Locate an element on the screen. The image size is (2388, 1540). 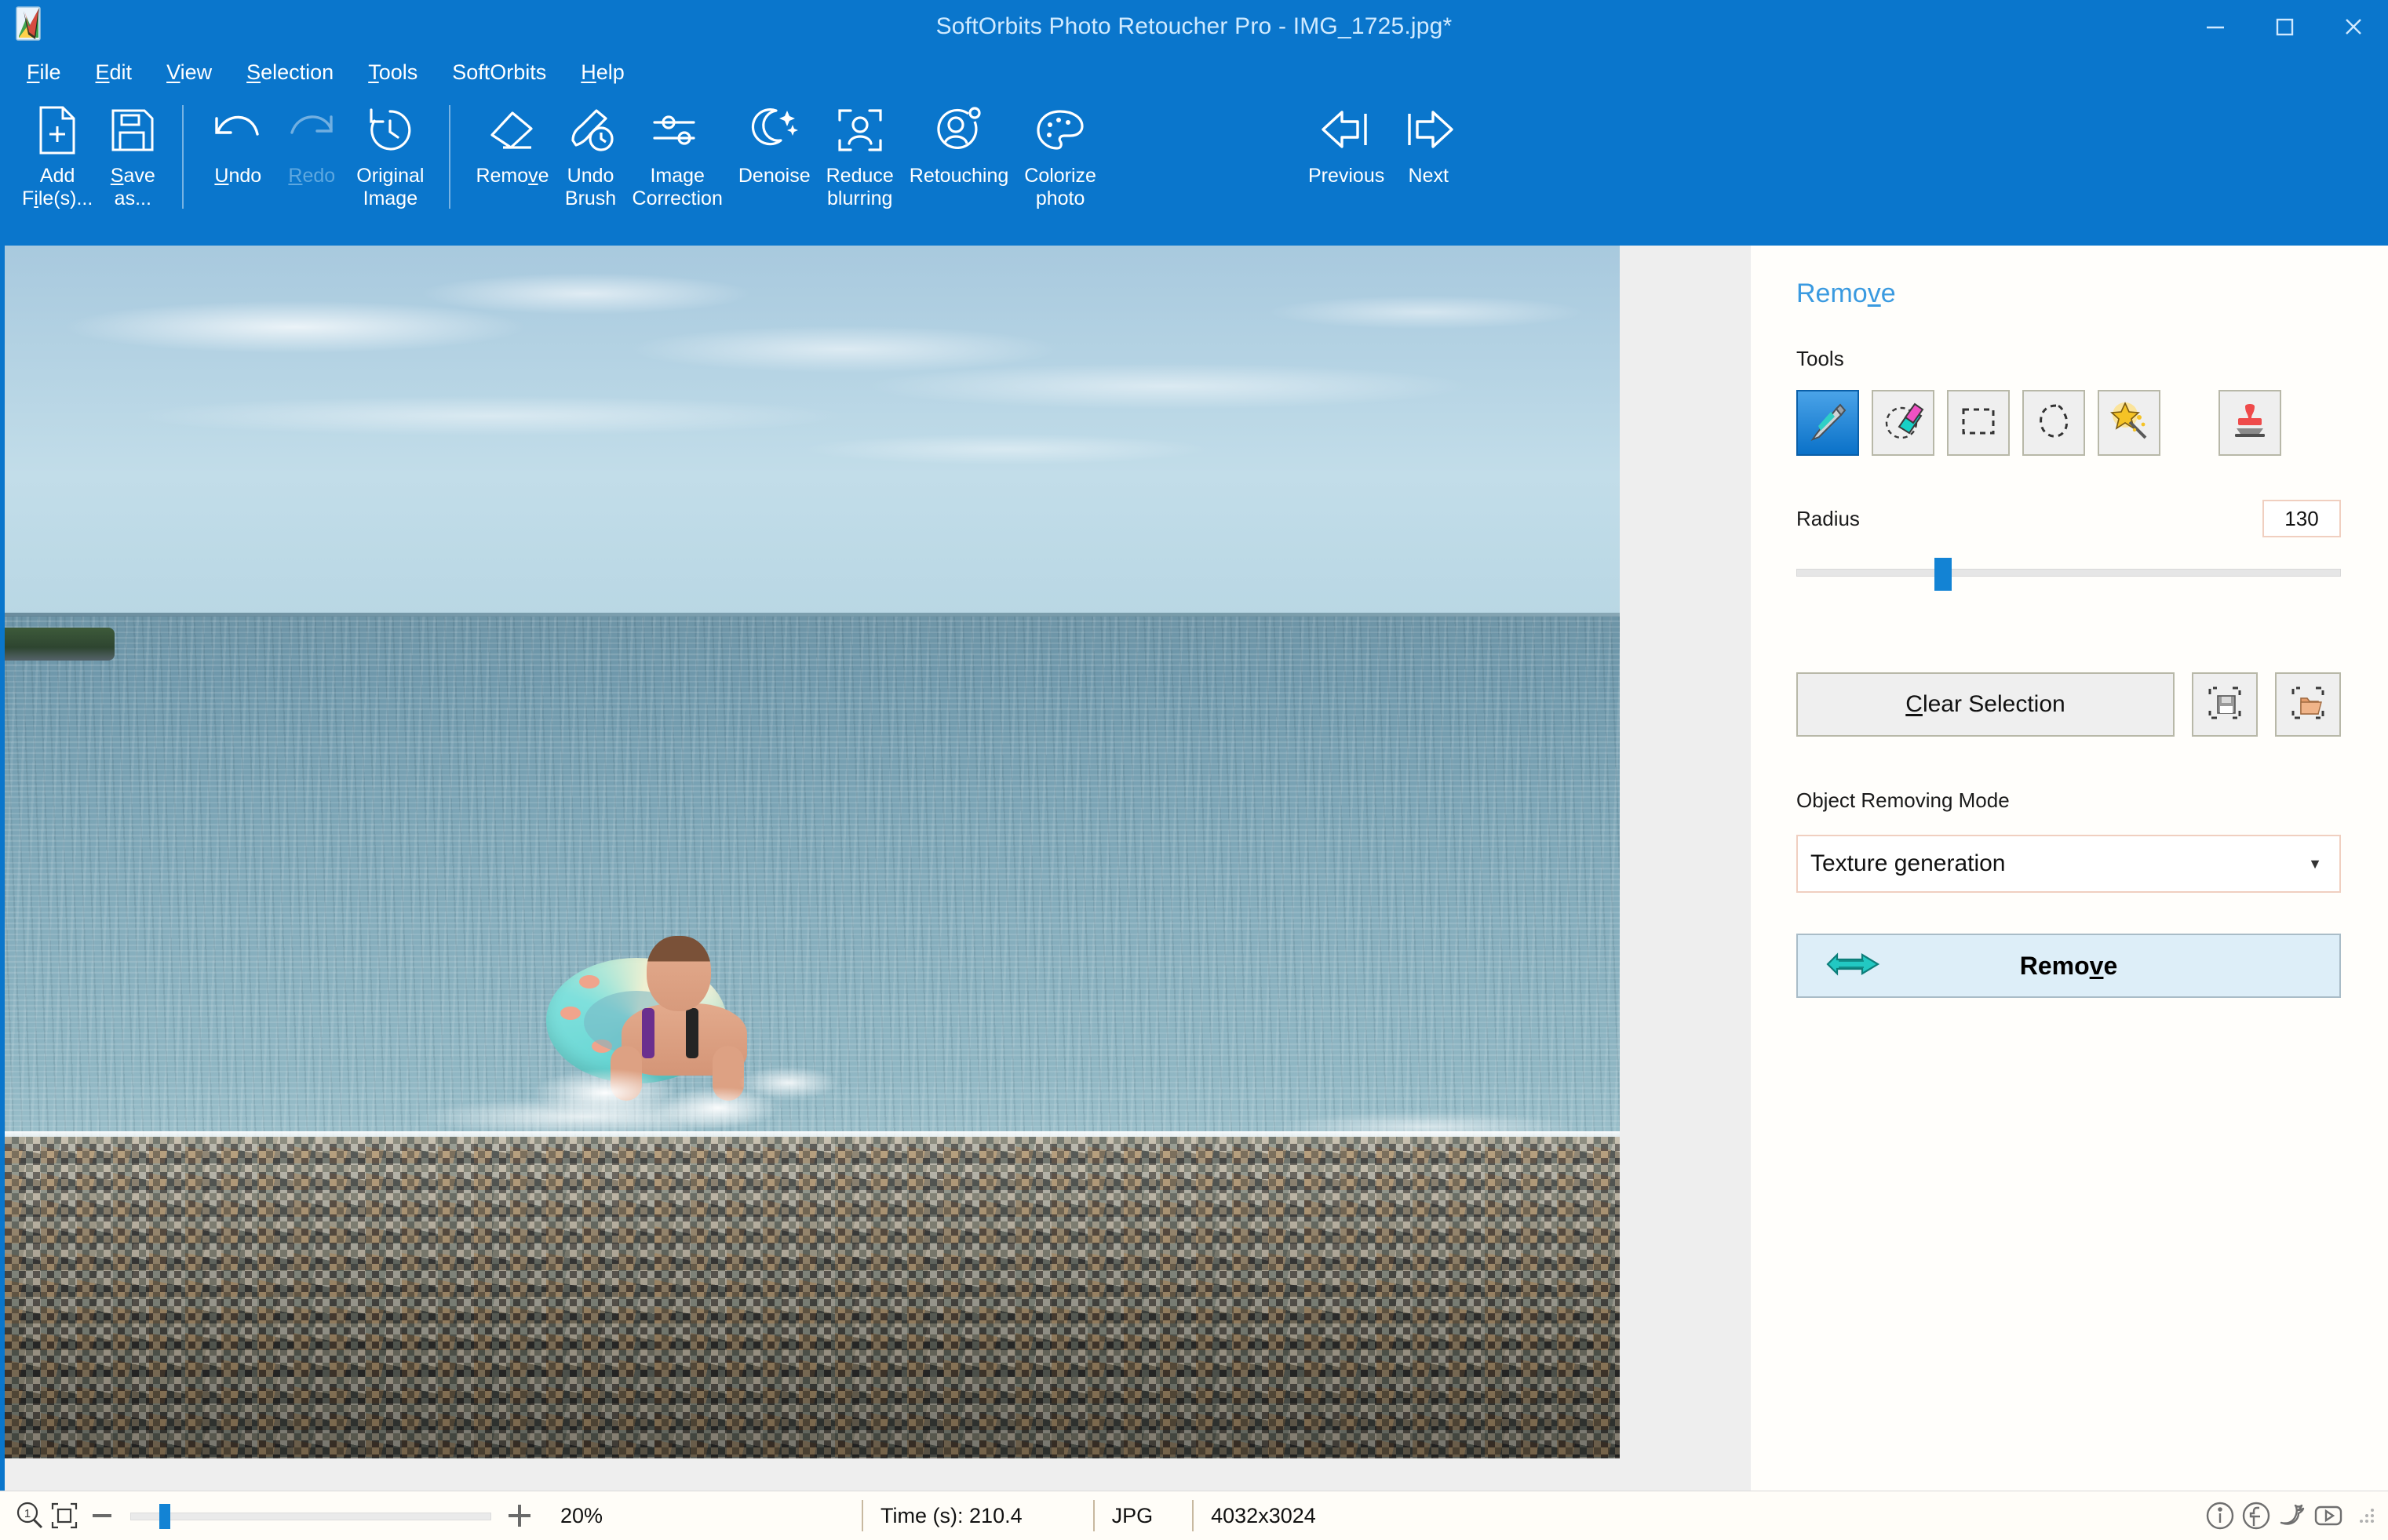
zoom-actual-size-button: 1 is located at coordinates (30, 1515).